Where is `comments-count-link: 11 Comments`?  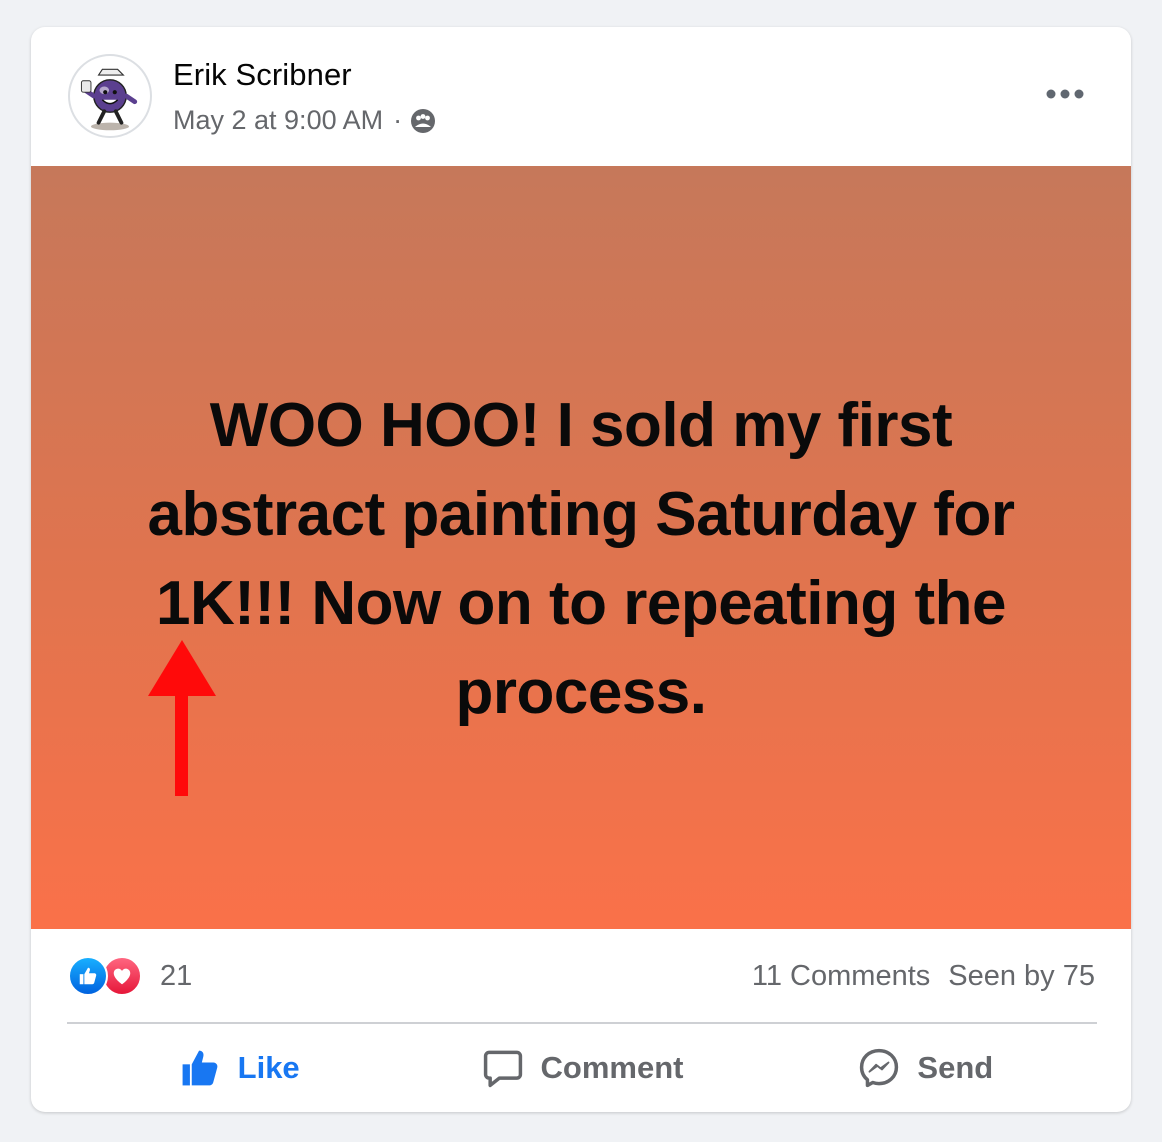 comments-count-link: 11 Comments is located at coordinates (841, 976).